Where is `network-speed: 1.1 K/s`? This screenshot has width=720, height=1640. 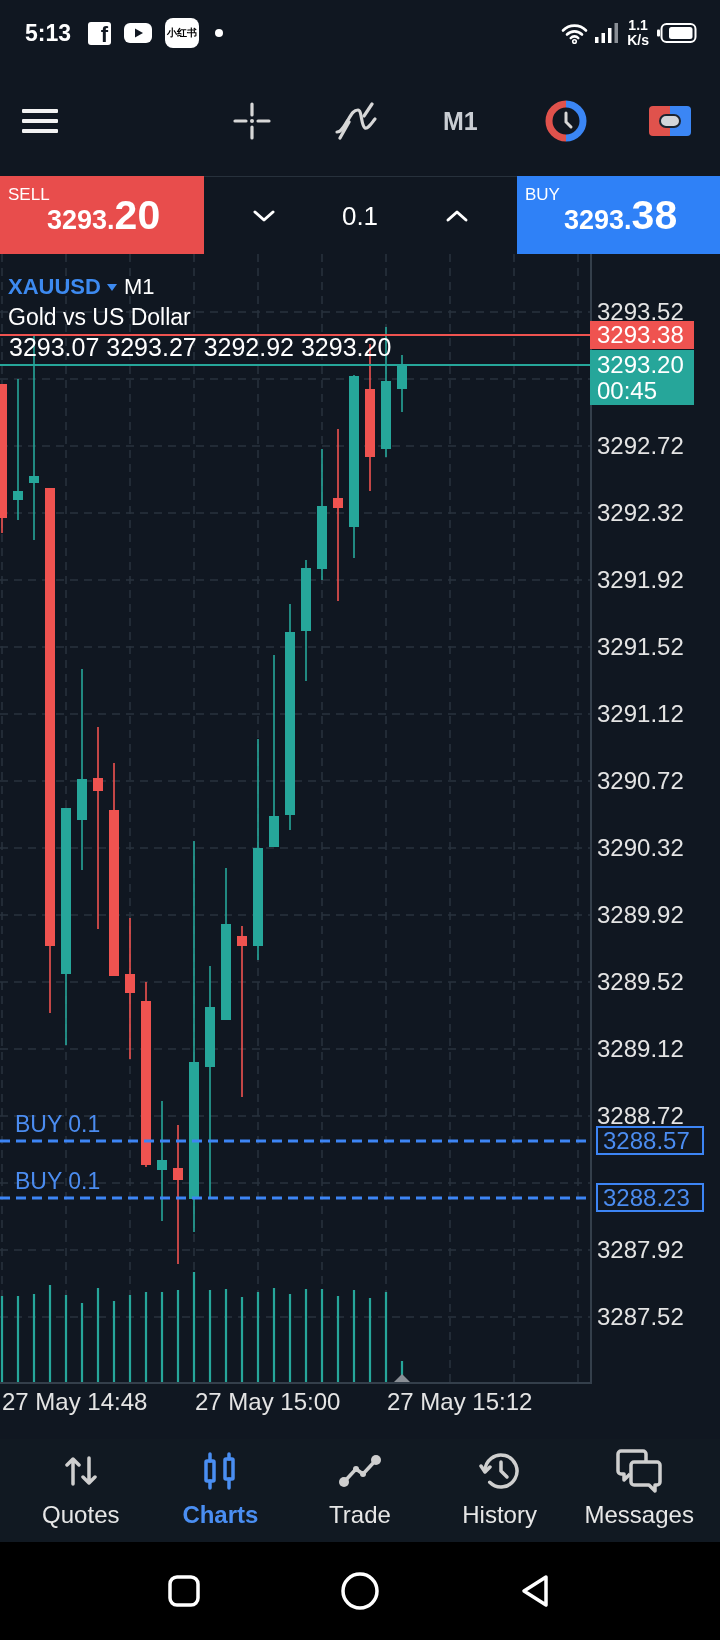 network-speed: 1.1 K/s is located at coordinates (638, 33).